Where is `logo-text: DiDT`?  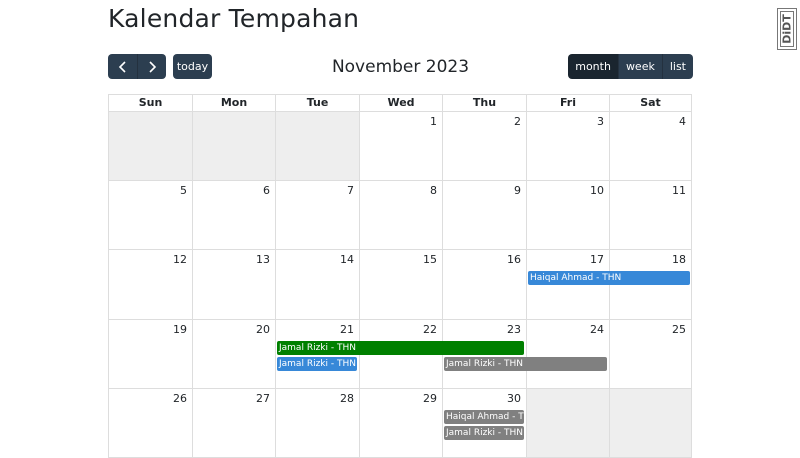 logo-text: DiDT is located at coordinates (787, 29).